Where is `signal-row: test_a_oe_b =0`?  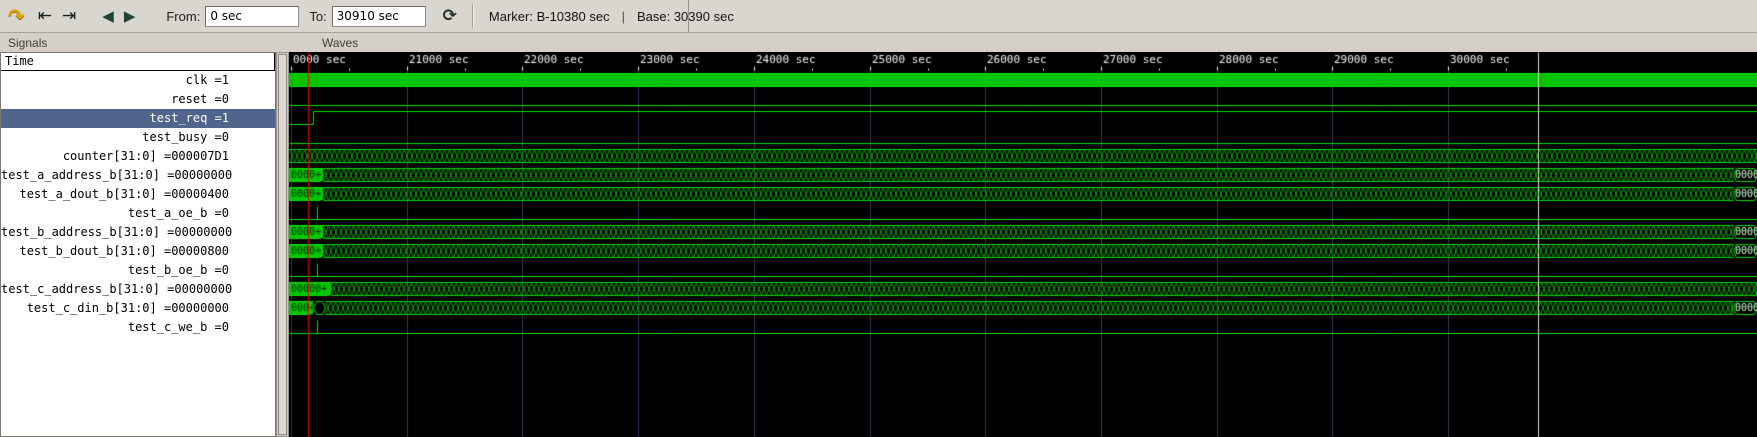
signal-row: test_a_oe_b =0 is located at coordinates (138, 213).